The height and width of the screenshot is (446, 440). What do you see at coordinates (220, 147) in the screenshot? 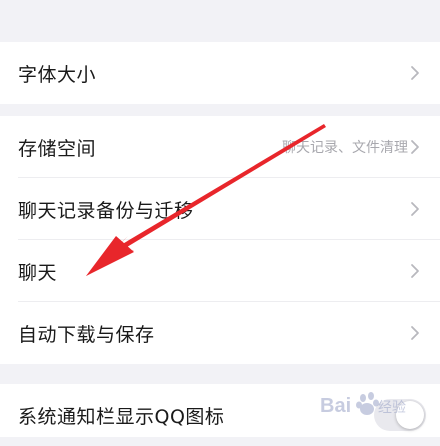
I see `storage-row: 存储空间 聊天记录、文件清理` at bounding box center [220, 147].